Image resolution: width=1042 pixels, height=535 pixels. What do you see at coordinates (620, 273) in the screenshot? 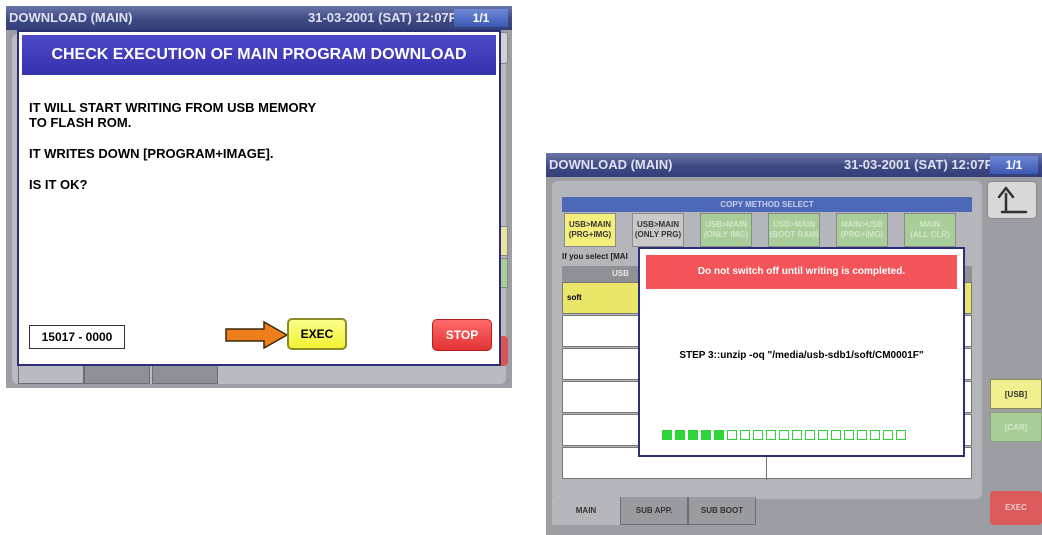
I see `column-header: USB` at bounding box center [620, 273].